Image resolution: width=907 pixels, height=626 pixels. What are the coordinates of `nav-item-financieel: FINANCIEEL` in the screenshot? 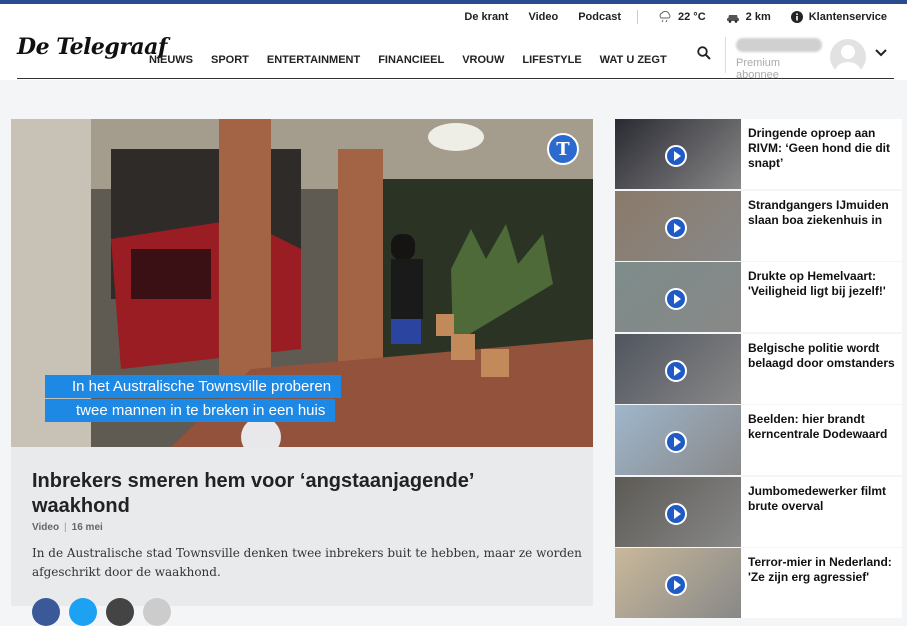 It's located at (411, 60).